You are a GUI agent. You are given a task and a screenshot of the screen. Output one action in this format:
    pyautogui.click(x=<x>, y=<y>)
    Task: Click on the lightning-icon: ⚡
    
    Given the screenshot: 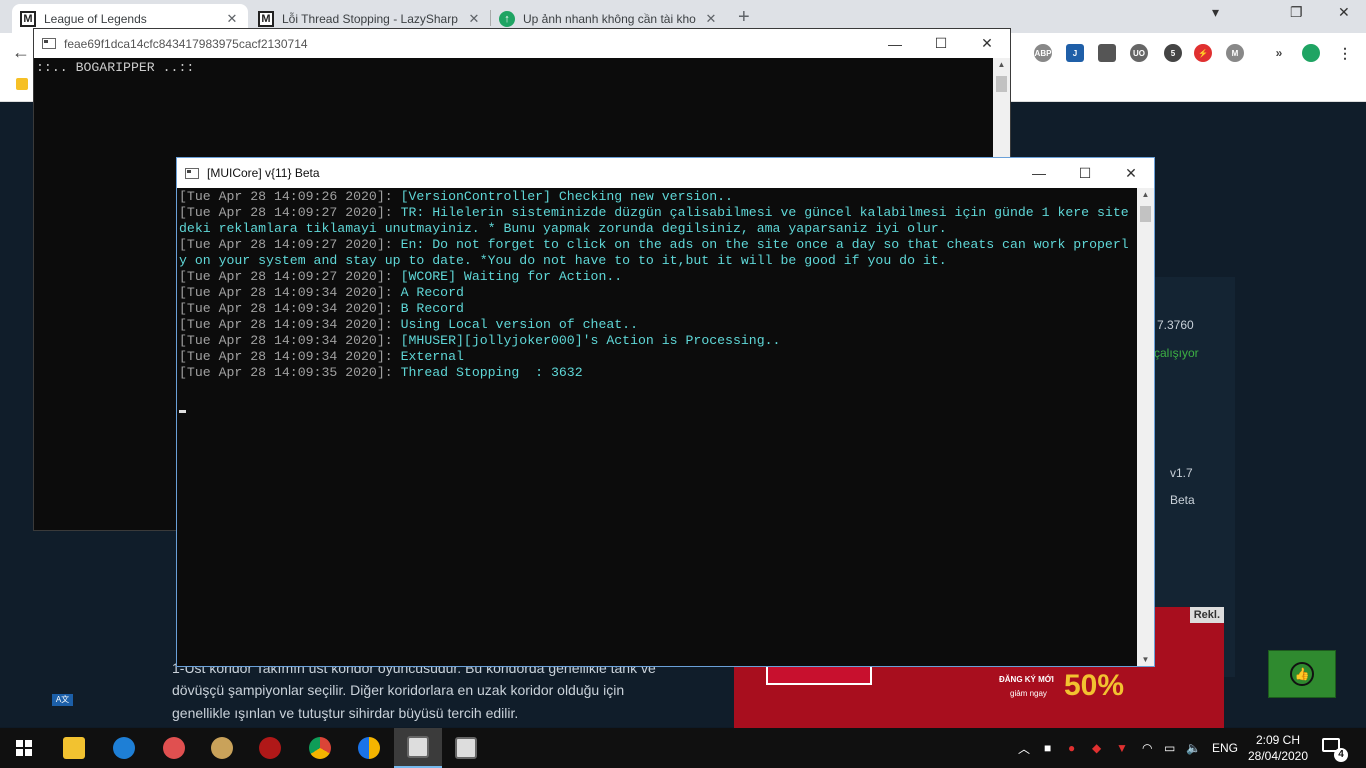 What is the action you would take?
    pyautogui.click(x=1203, y=53)
    